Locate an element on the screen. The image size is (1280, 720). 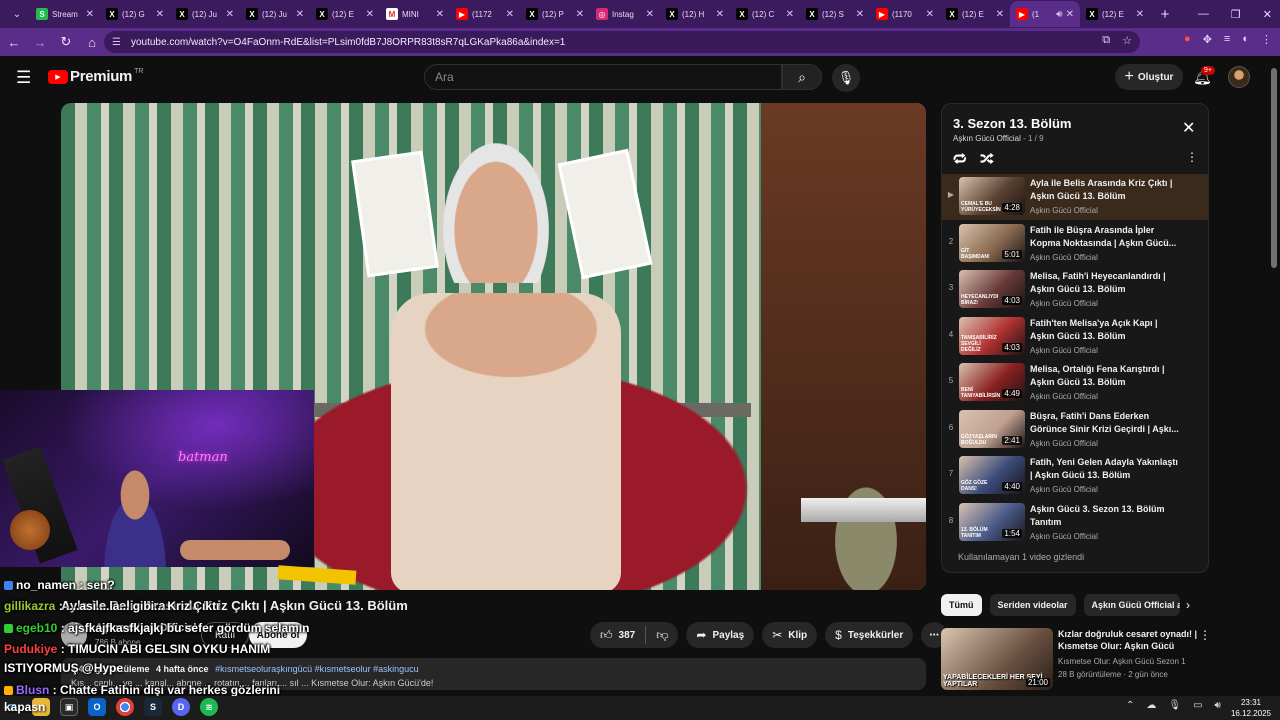
search-input: Ara is located at coordinates (603, 77).